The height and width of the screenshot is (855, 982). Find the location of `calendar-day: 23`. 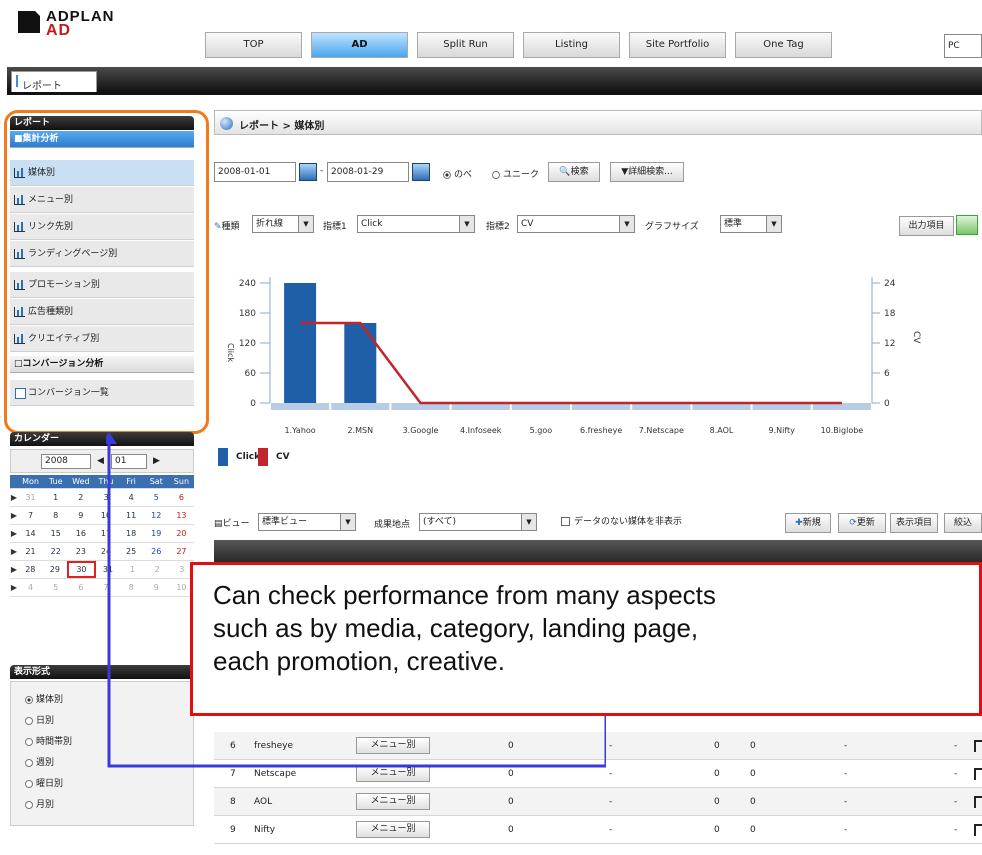

calendar-day: 23 is located at coordinates (80, 551).